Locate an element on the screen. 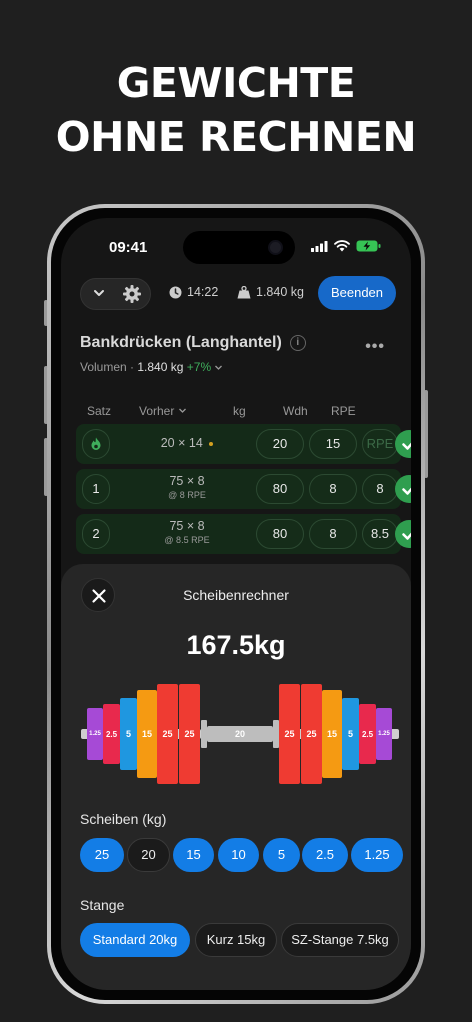  toolbar-menu-group is located at coordinates (115, 294).